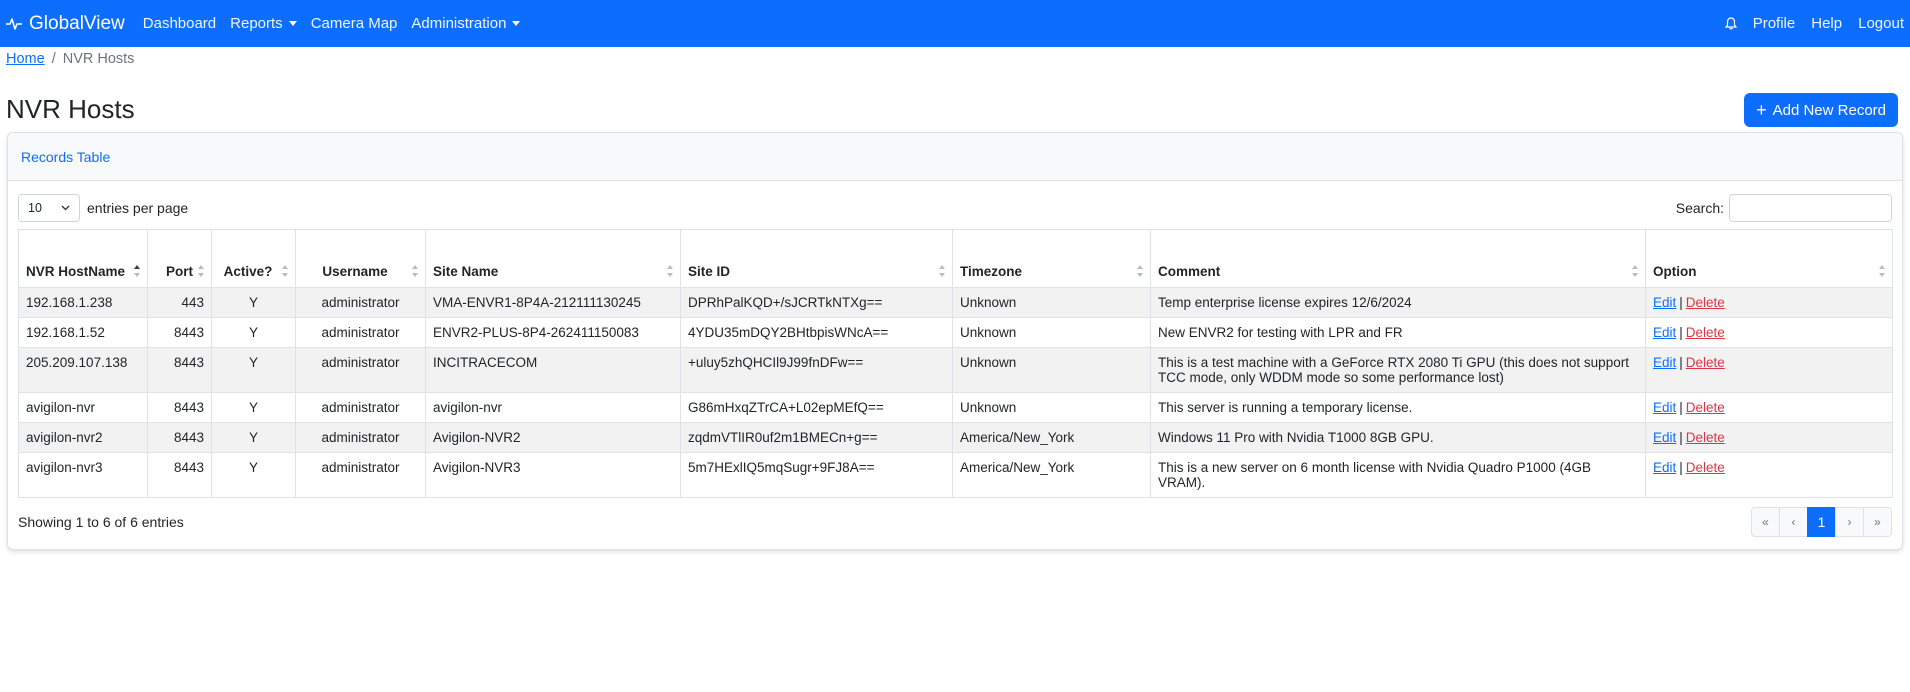  I want to click on add-new-record-button: + Add New Record, so click(1821, 110).